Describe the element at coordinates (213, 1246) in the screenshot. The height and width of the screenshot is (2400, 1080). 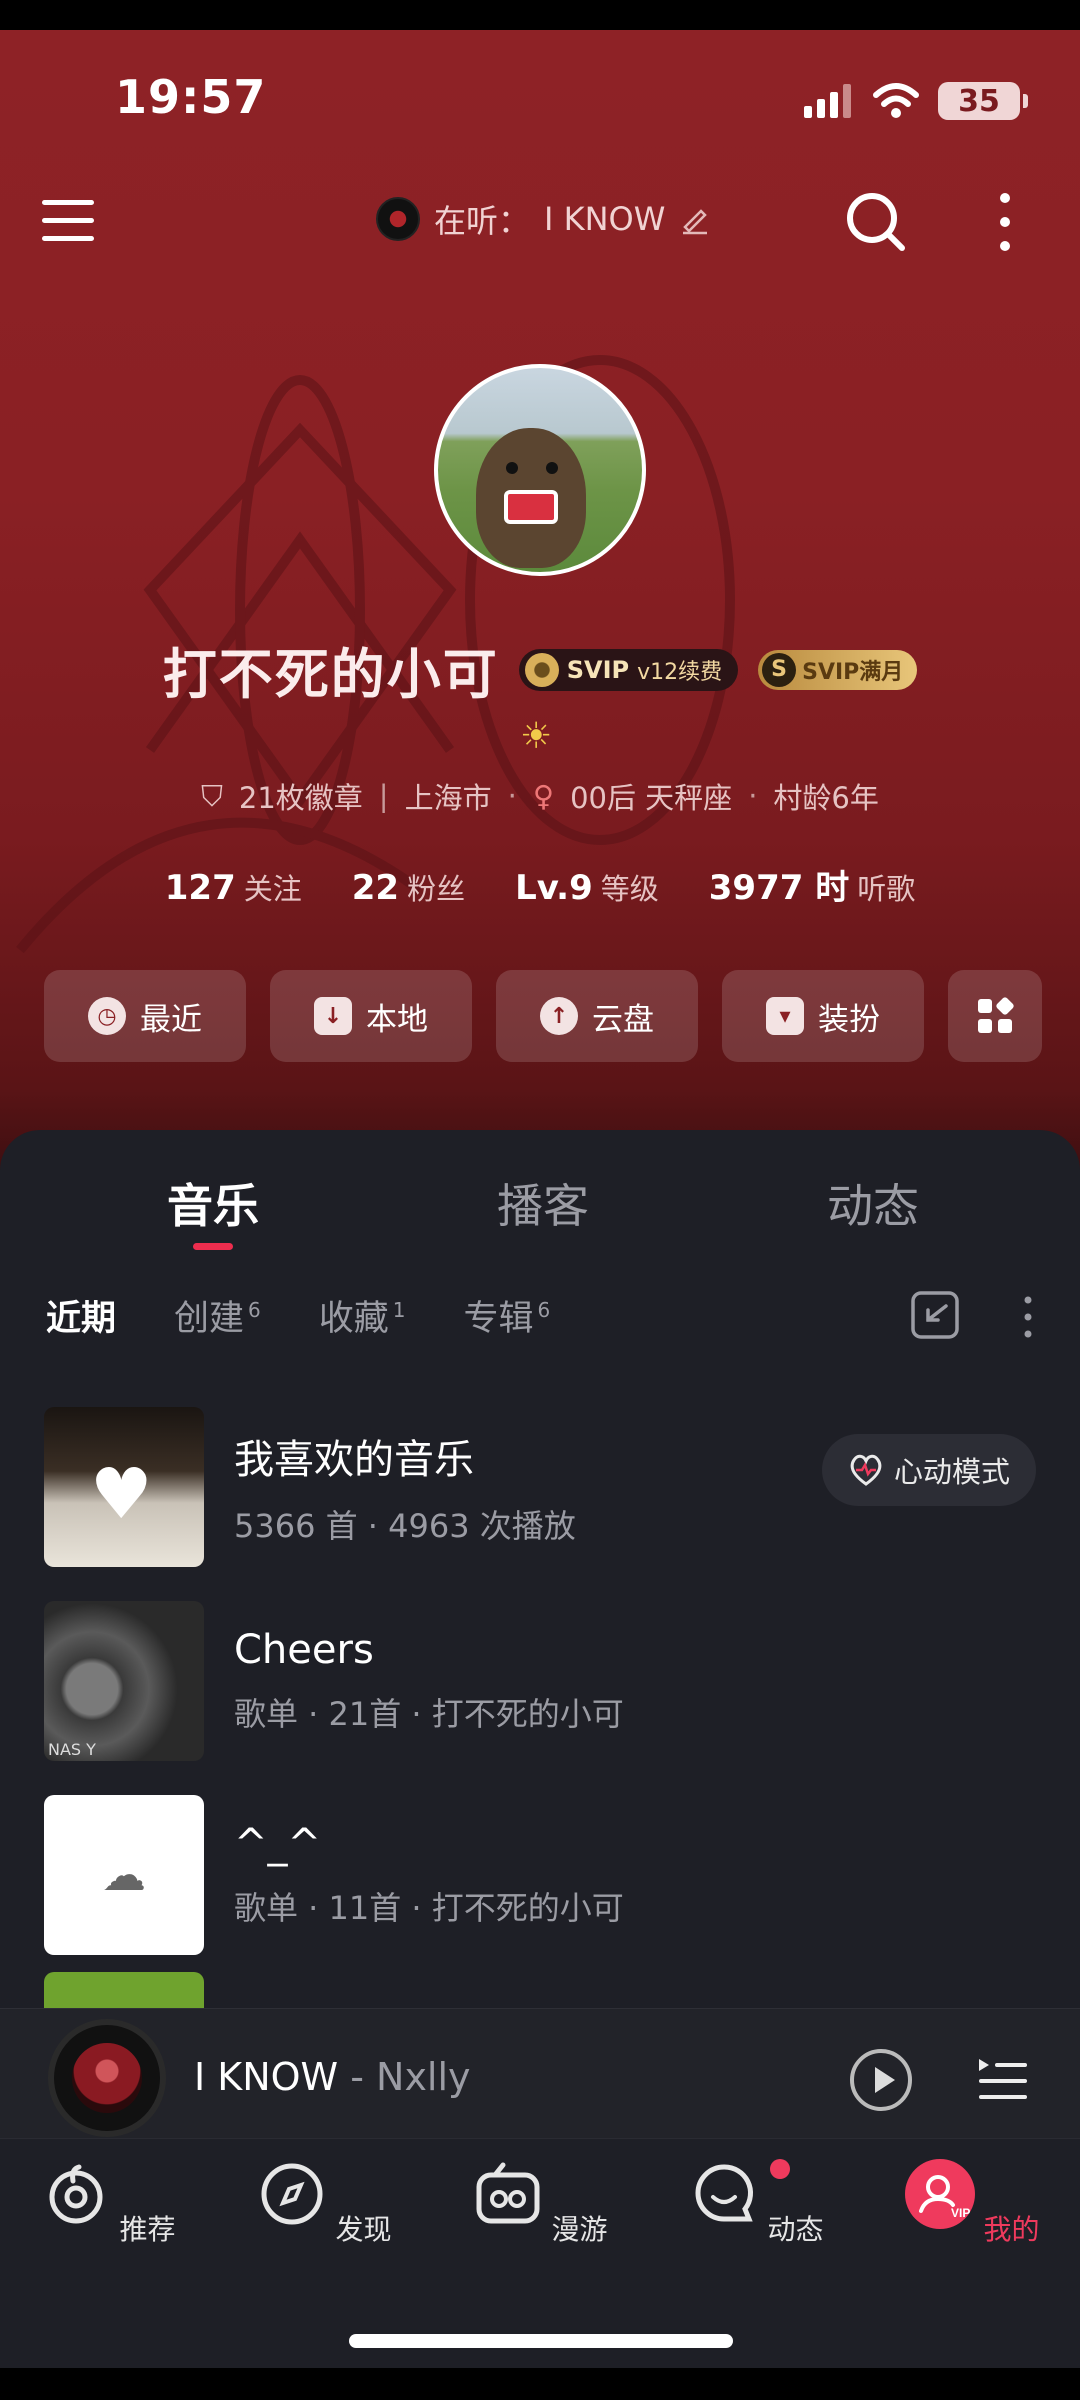
I see `active-tab-indicator` at that location.